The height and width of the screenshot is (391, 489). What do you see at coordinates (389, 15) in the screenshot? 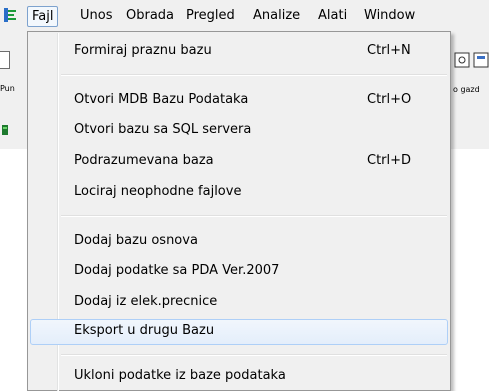
I see `menu-window: Window` at bounding box center [389, 15].